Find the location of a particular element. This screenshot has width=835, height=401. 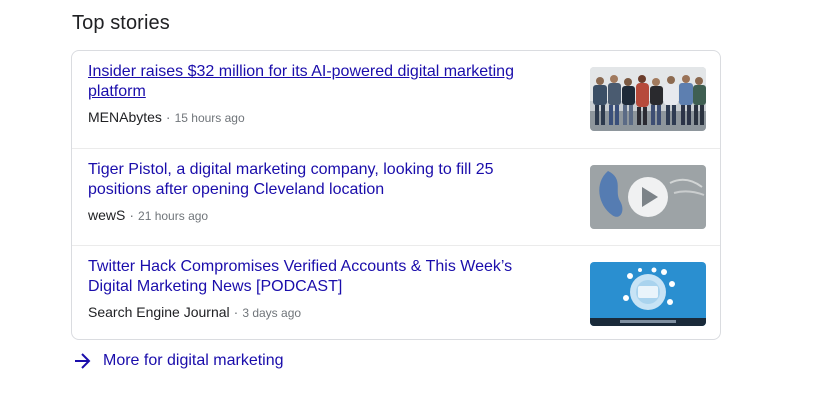

arrow-right-icon is located at coordinates (82, 361).